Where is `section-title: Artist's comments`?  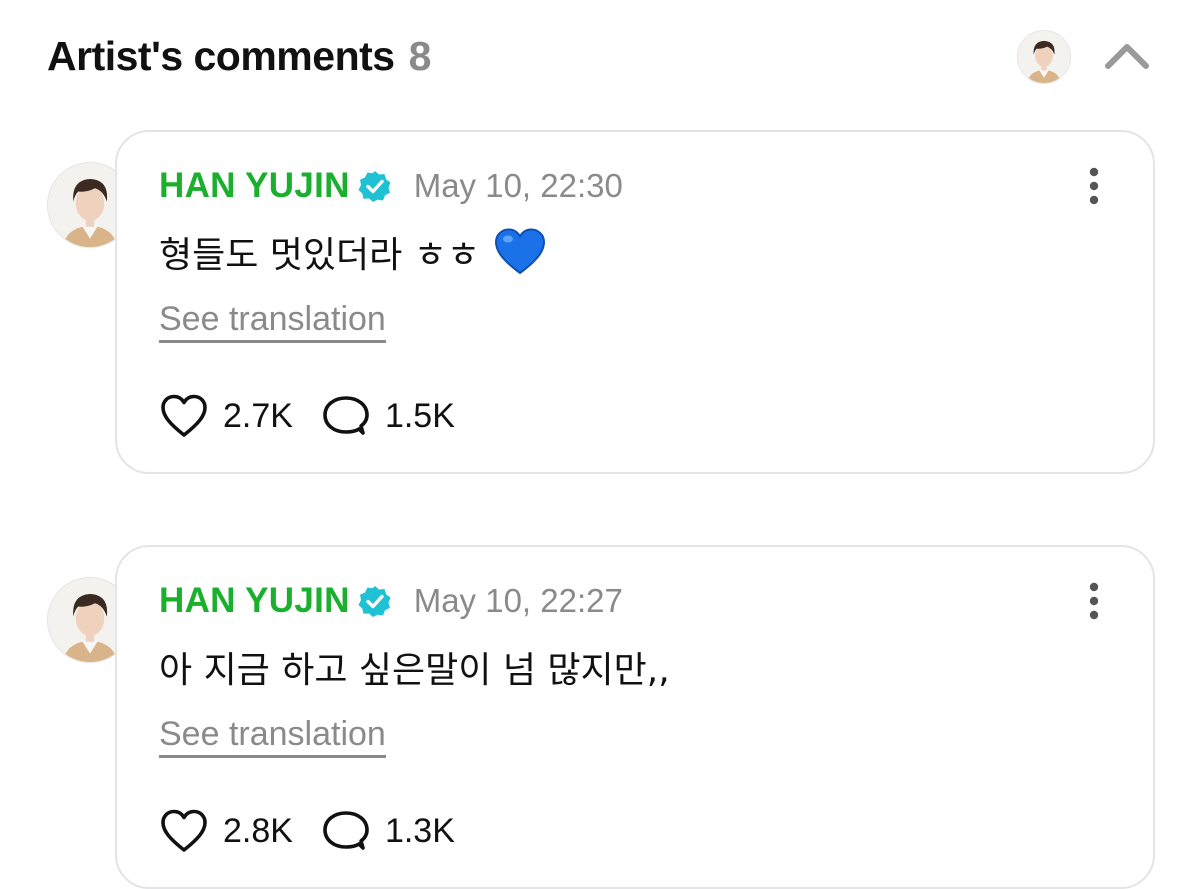
section-title: Artist's comments is located at coordinates (221, 55).